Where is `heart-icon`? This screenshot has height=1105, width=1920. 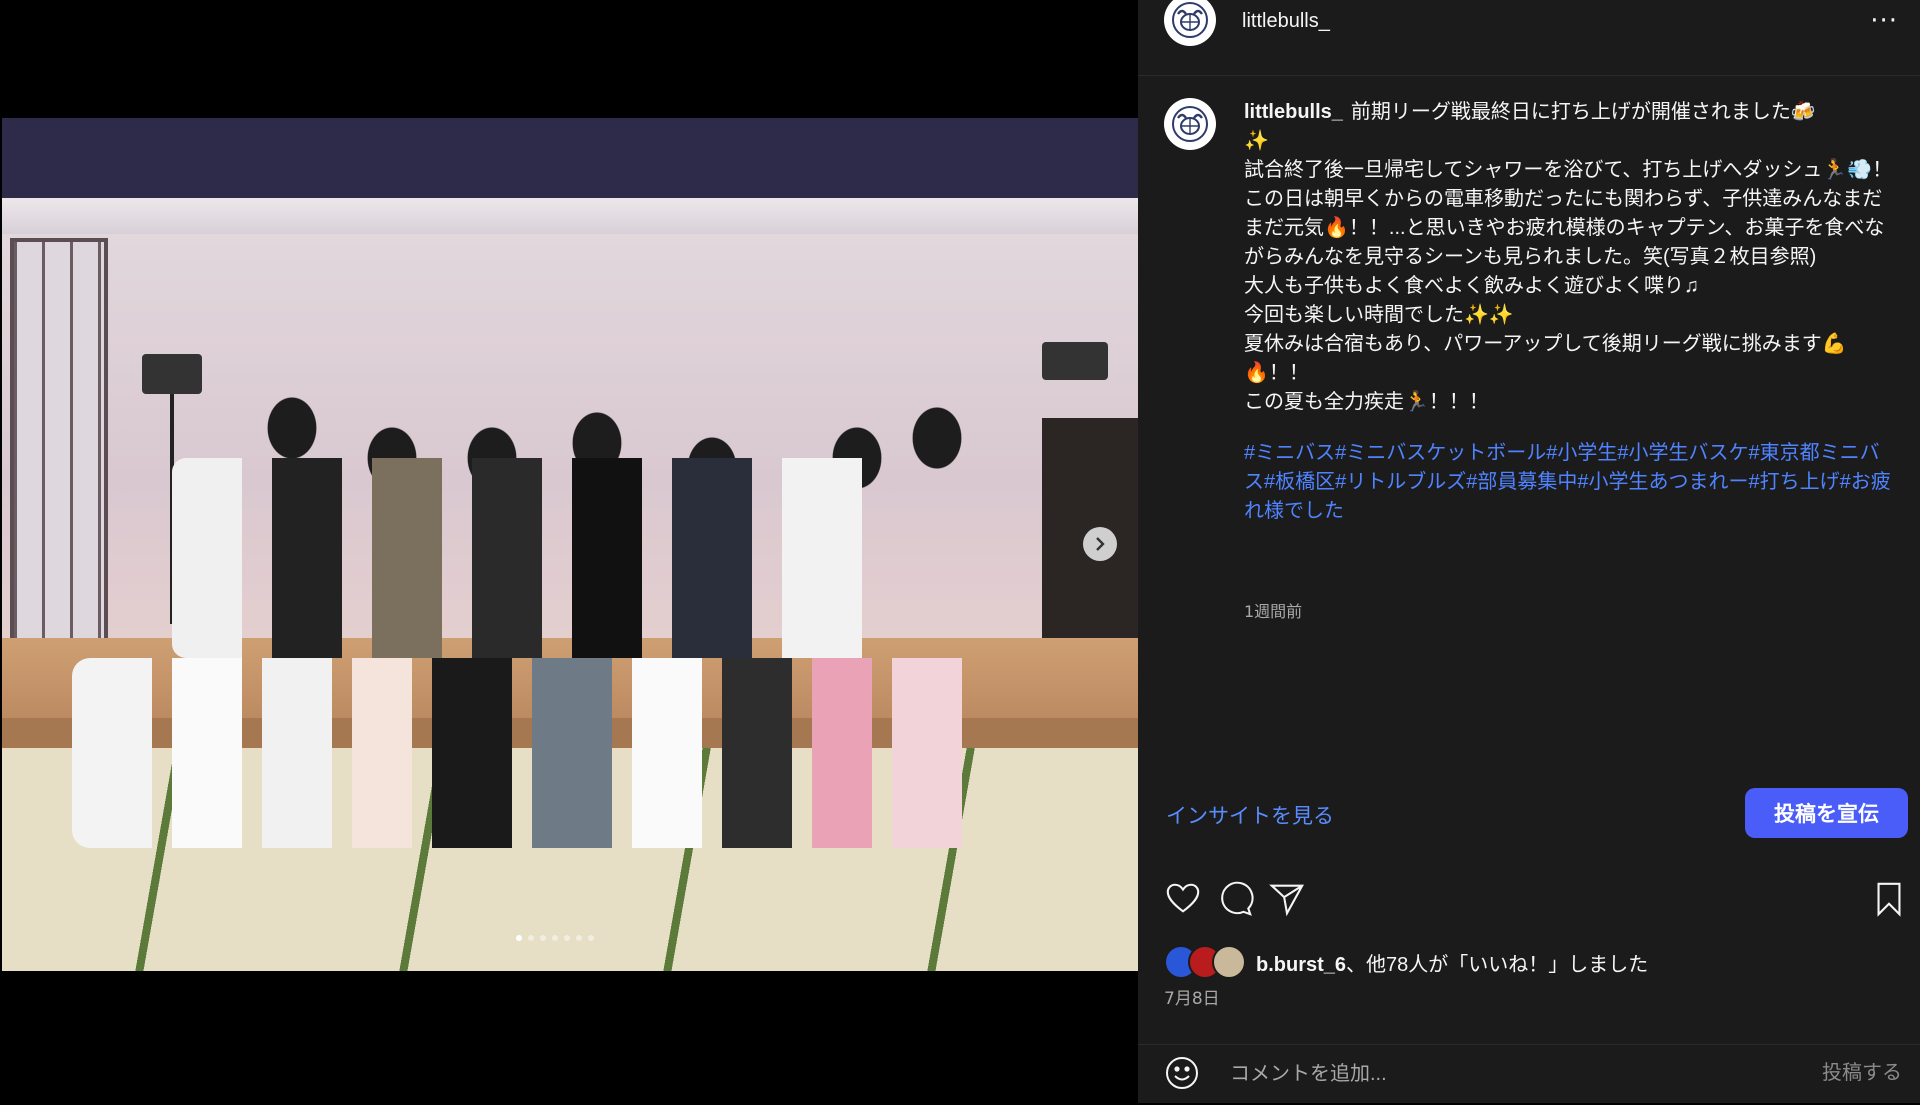
heart-icon is located at coordinates (1183, 898).